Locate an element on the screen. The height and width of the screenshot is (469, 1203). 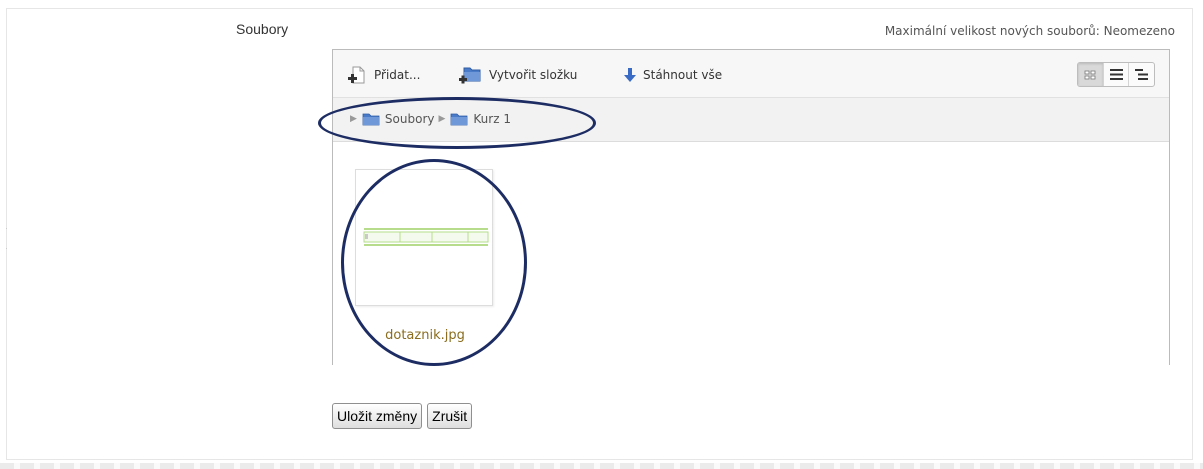
image-thumbnail-icon is located at coordinates (426, 237).